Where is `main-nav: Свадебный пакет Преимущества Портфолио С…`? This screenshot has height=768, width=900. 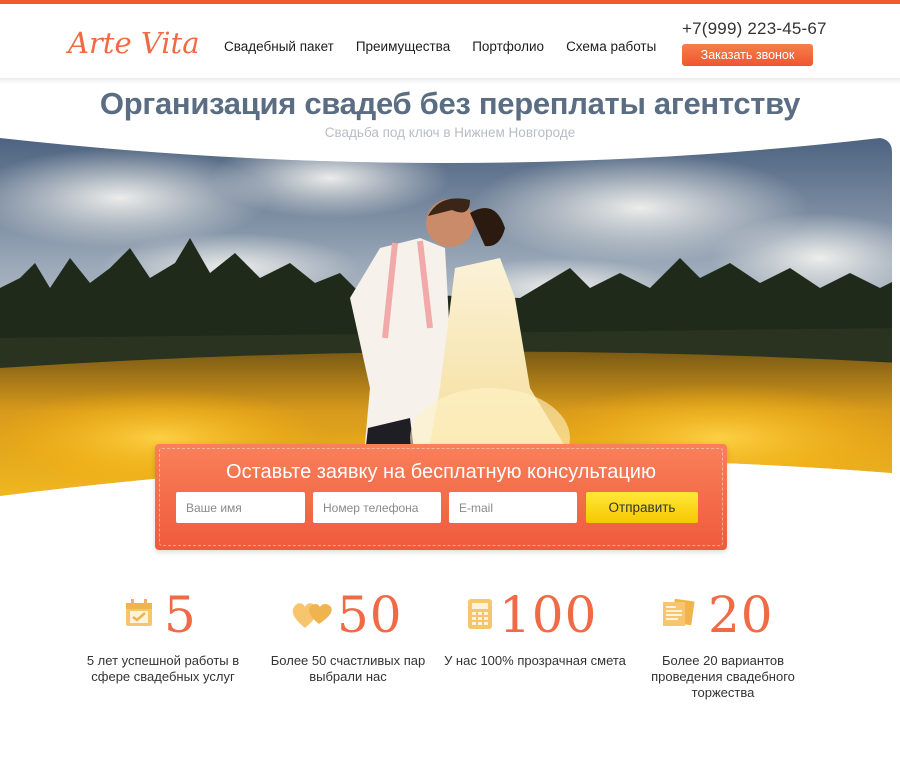
main-nav: Свадебный пакет Преимущества Портфолио С… is located at coordinates (451, 46).